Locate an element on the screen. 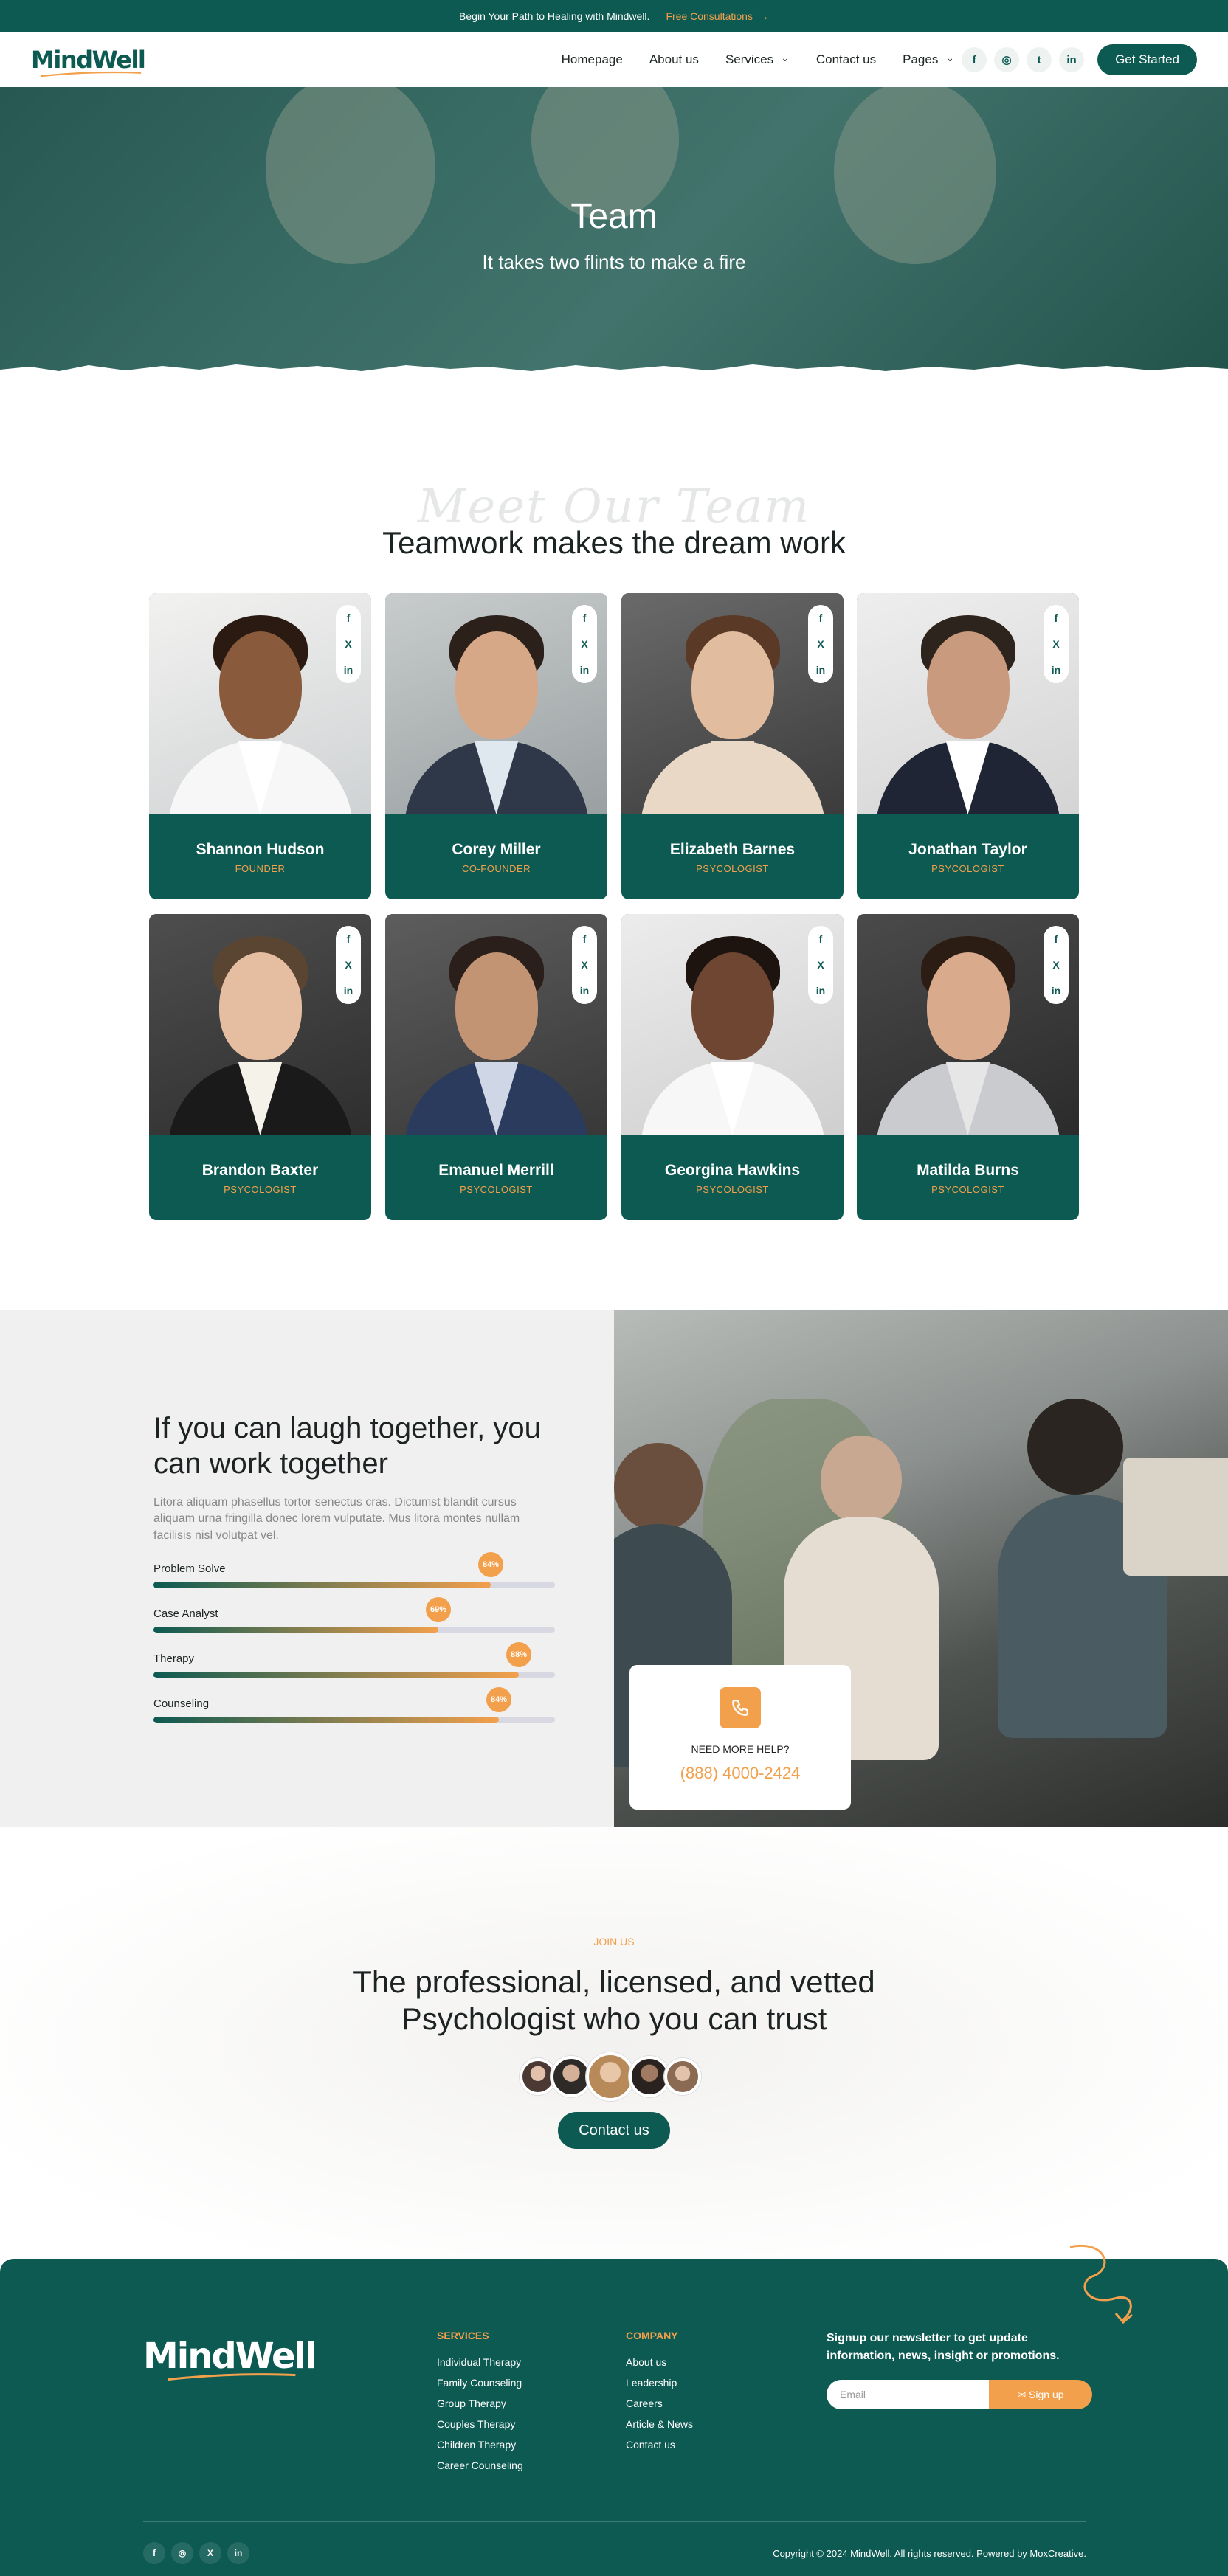 Image resolution: width=1228 pixels, height=2576 pixels. header-social: f ◎ t in is located at coordinates (1023, 60).